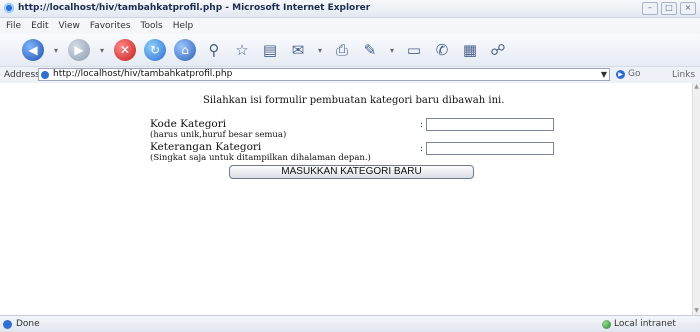 The height and width of the screenshot is (332, 700). What do you see at coordinates (28, 324) in the screenshot?
I see `status-text: Done` at bounding box center [28, 324].